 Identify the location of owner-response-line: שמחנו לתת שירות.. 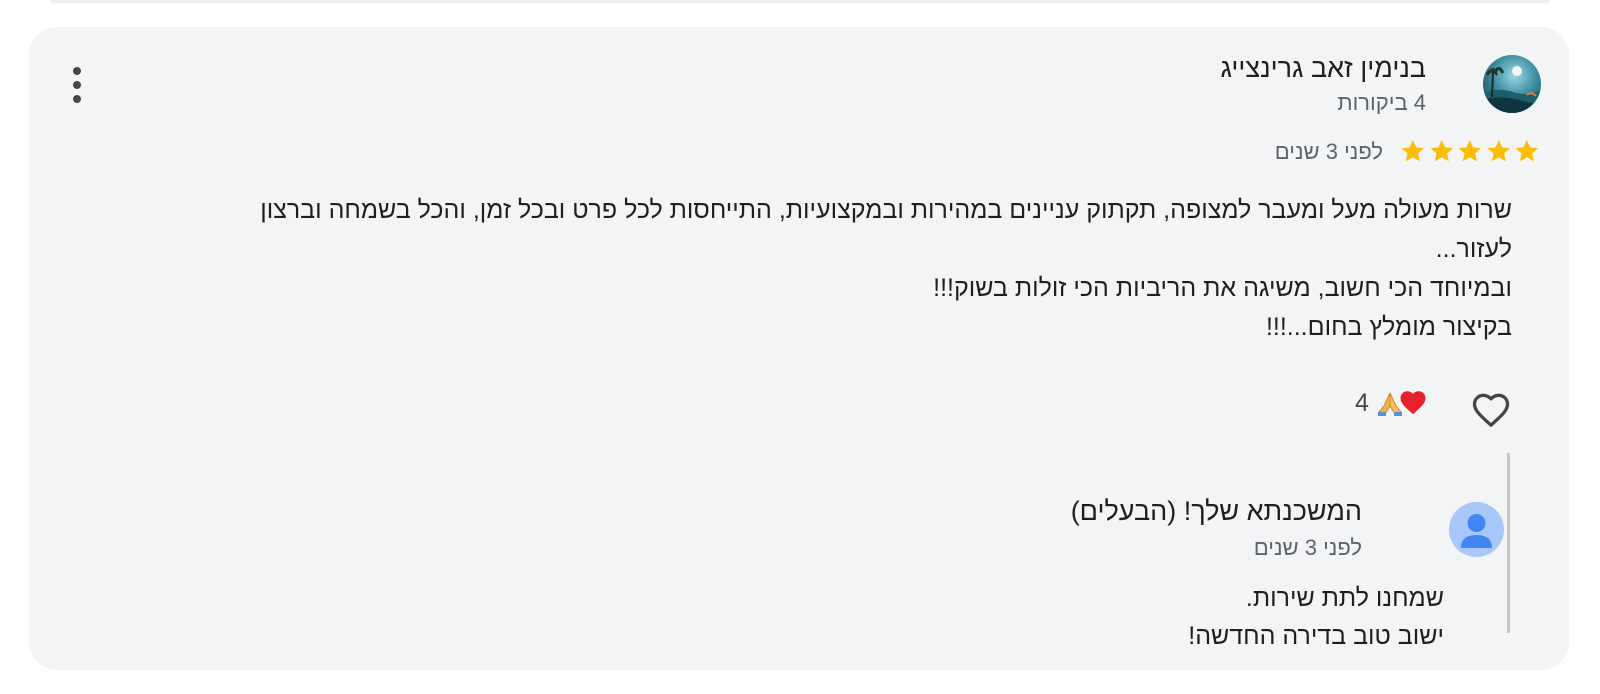
(1344, 598).